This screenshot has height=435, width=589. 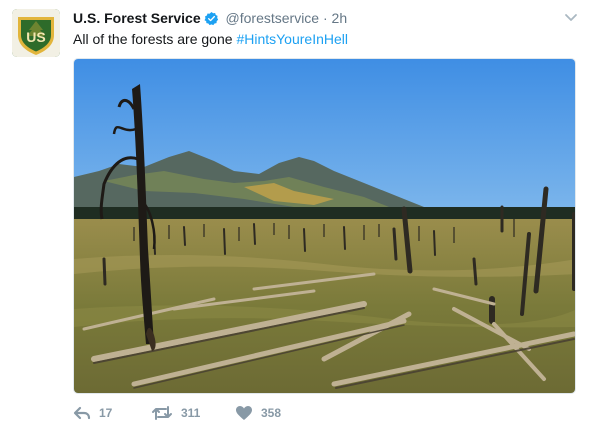 I want to click on reply-count: 17, so click(x=106, y=413).